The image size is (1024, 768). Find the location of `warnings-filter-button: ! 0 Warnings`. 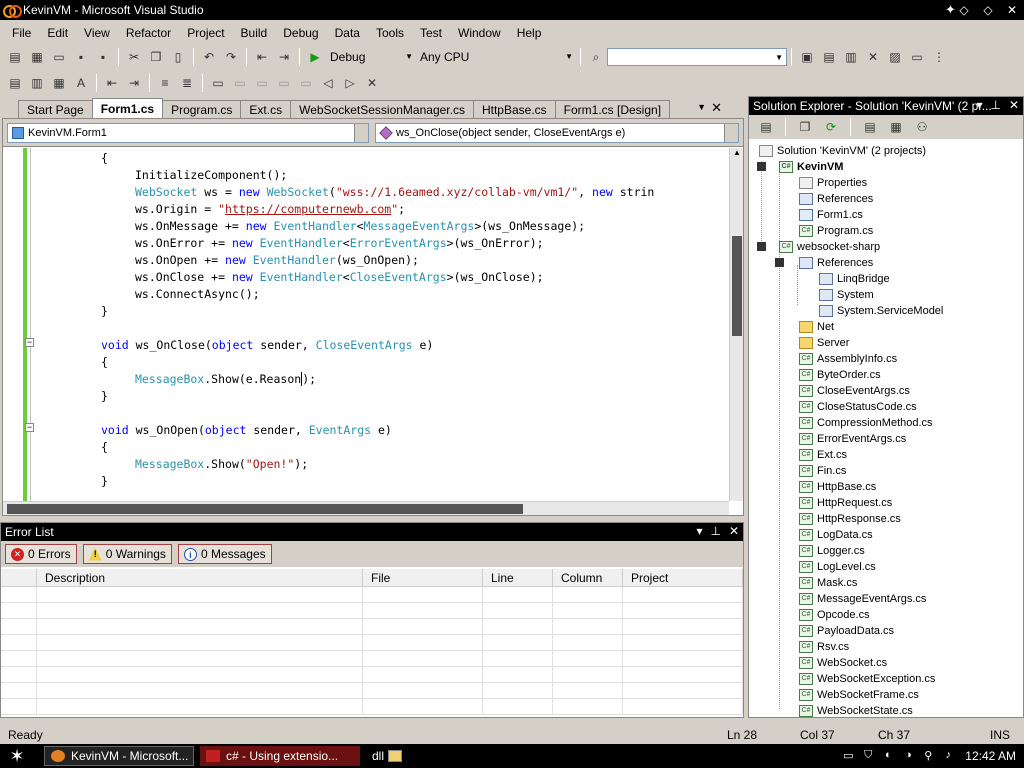

warnings-filter-button: ! 0 Warnings is located at coordinates (127, 554).